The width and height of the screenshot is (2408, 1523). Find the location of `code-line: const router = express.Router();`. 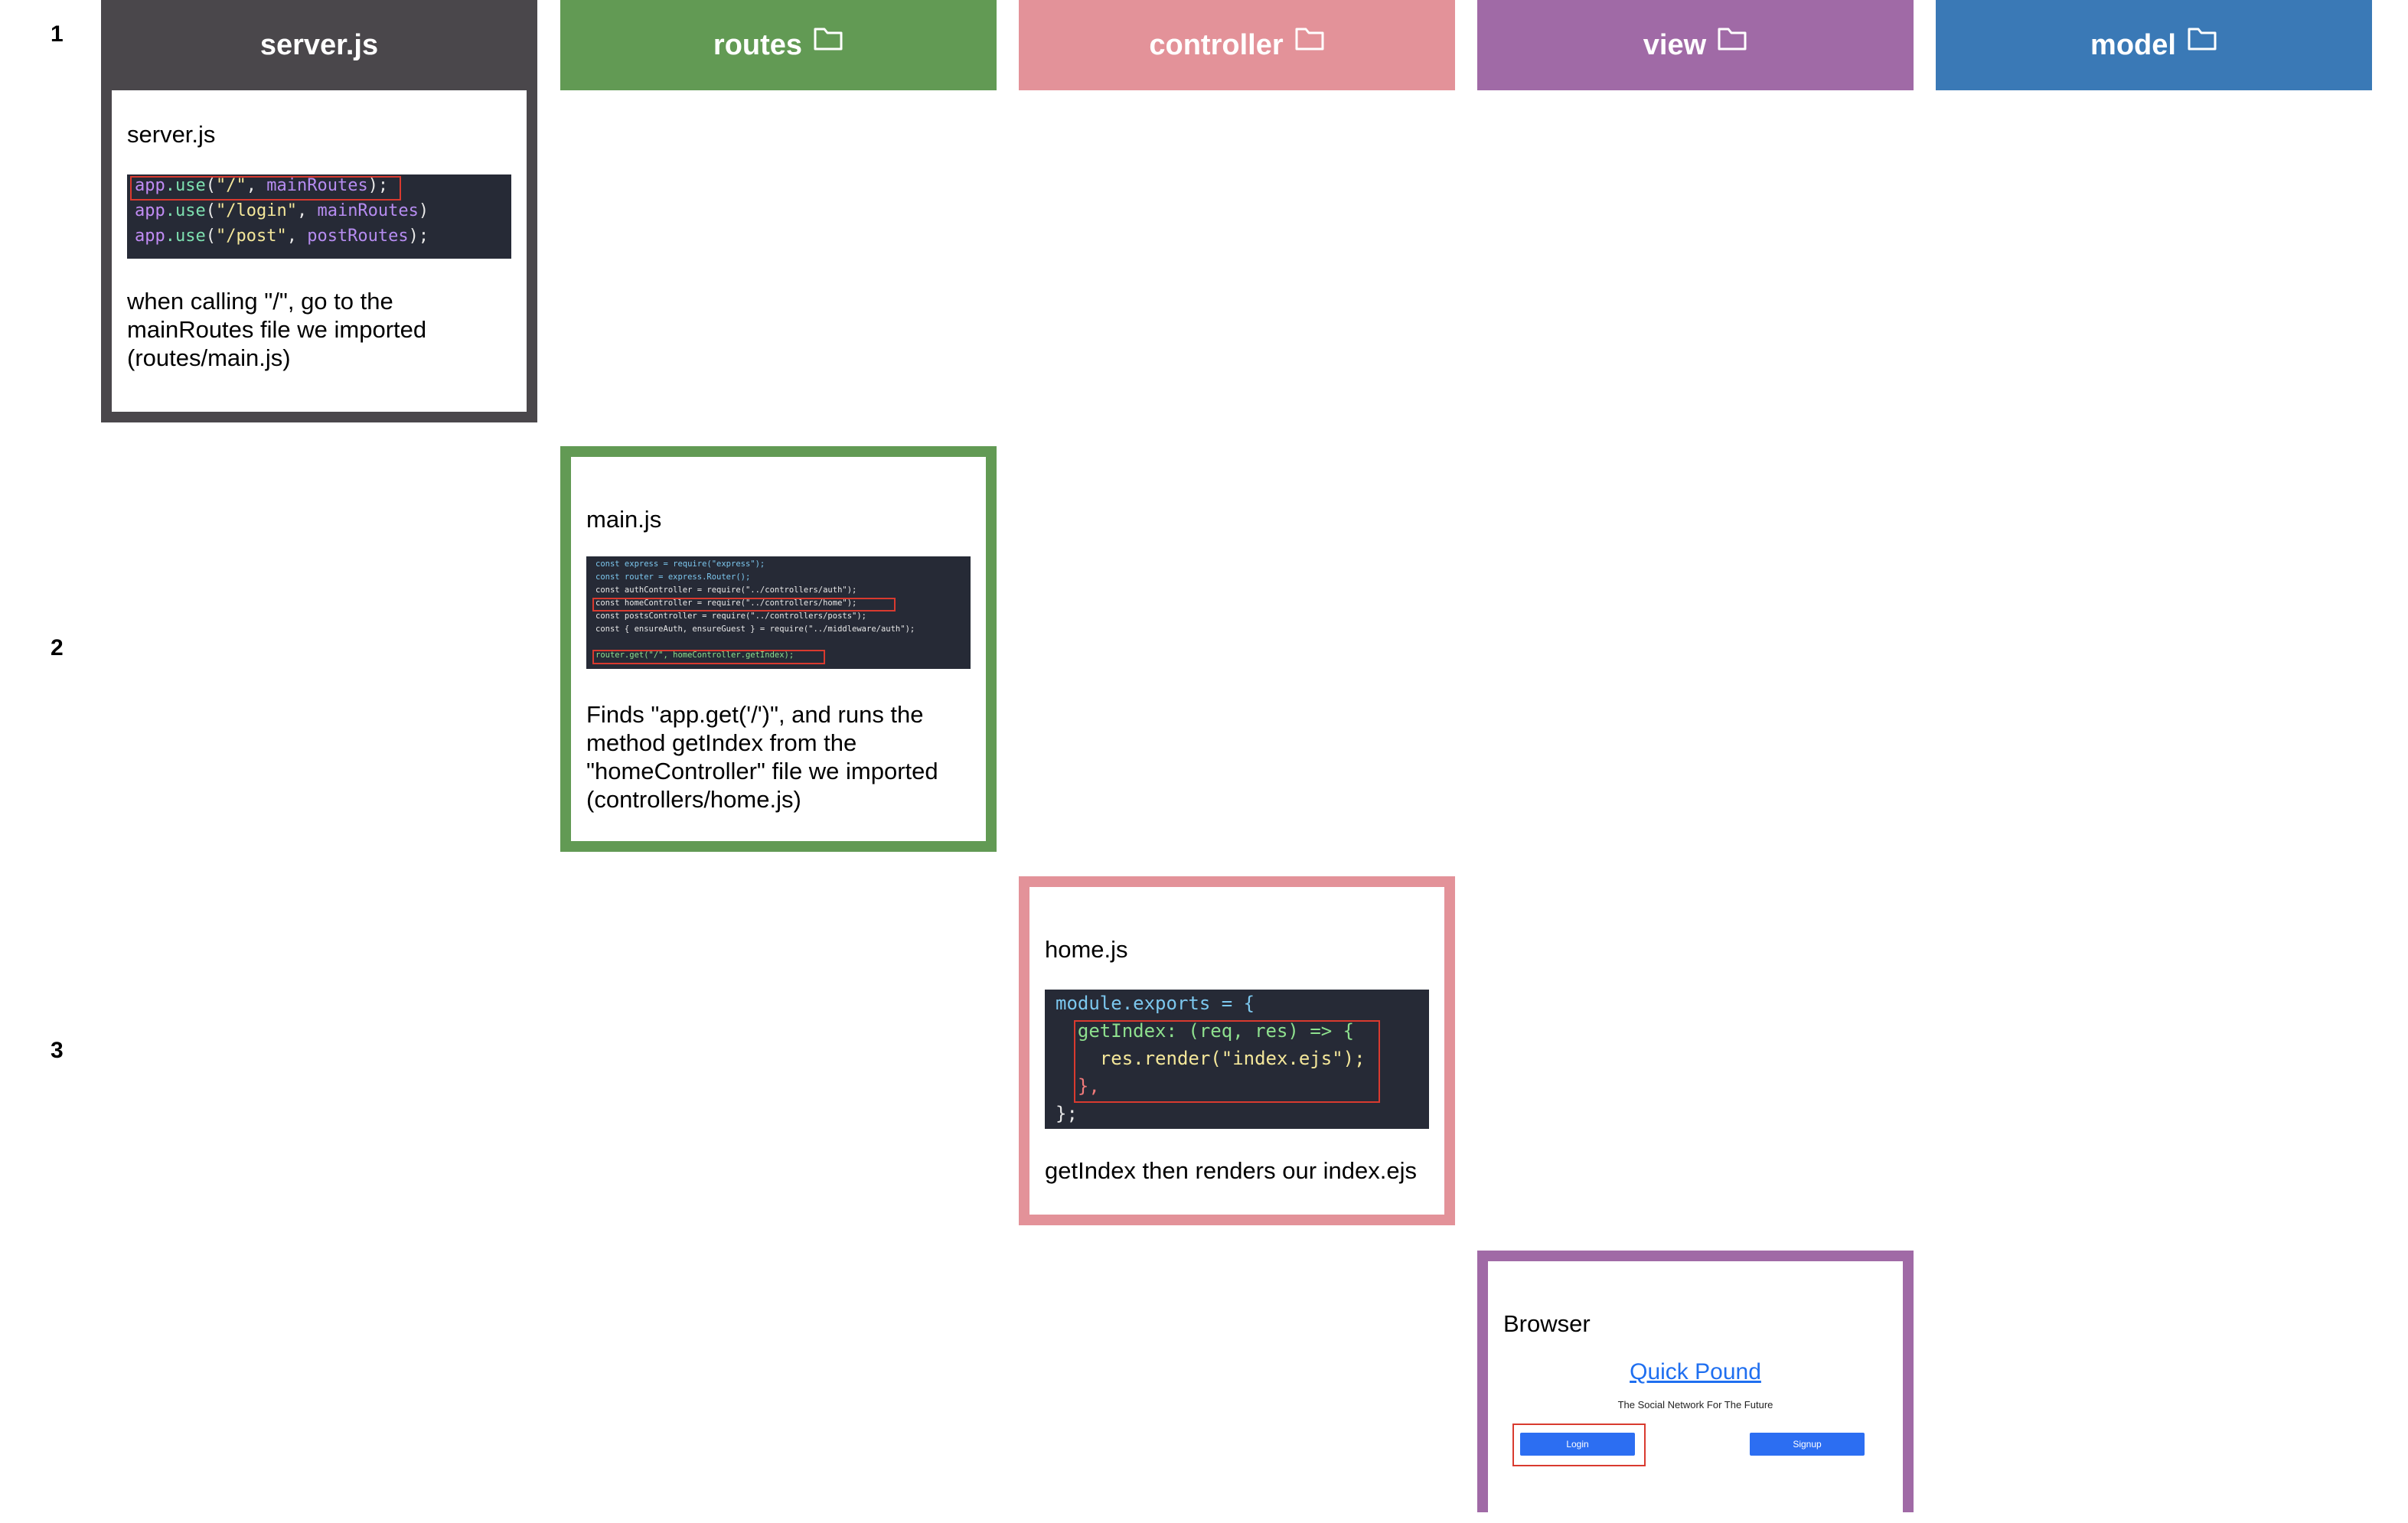

code-line: const router = express.Router(); is located at coordinates (673, 577).